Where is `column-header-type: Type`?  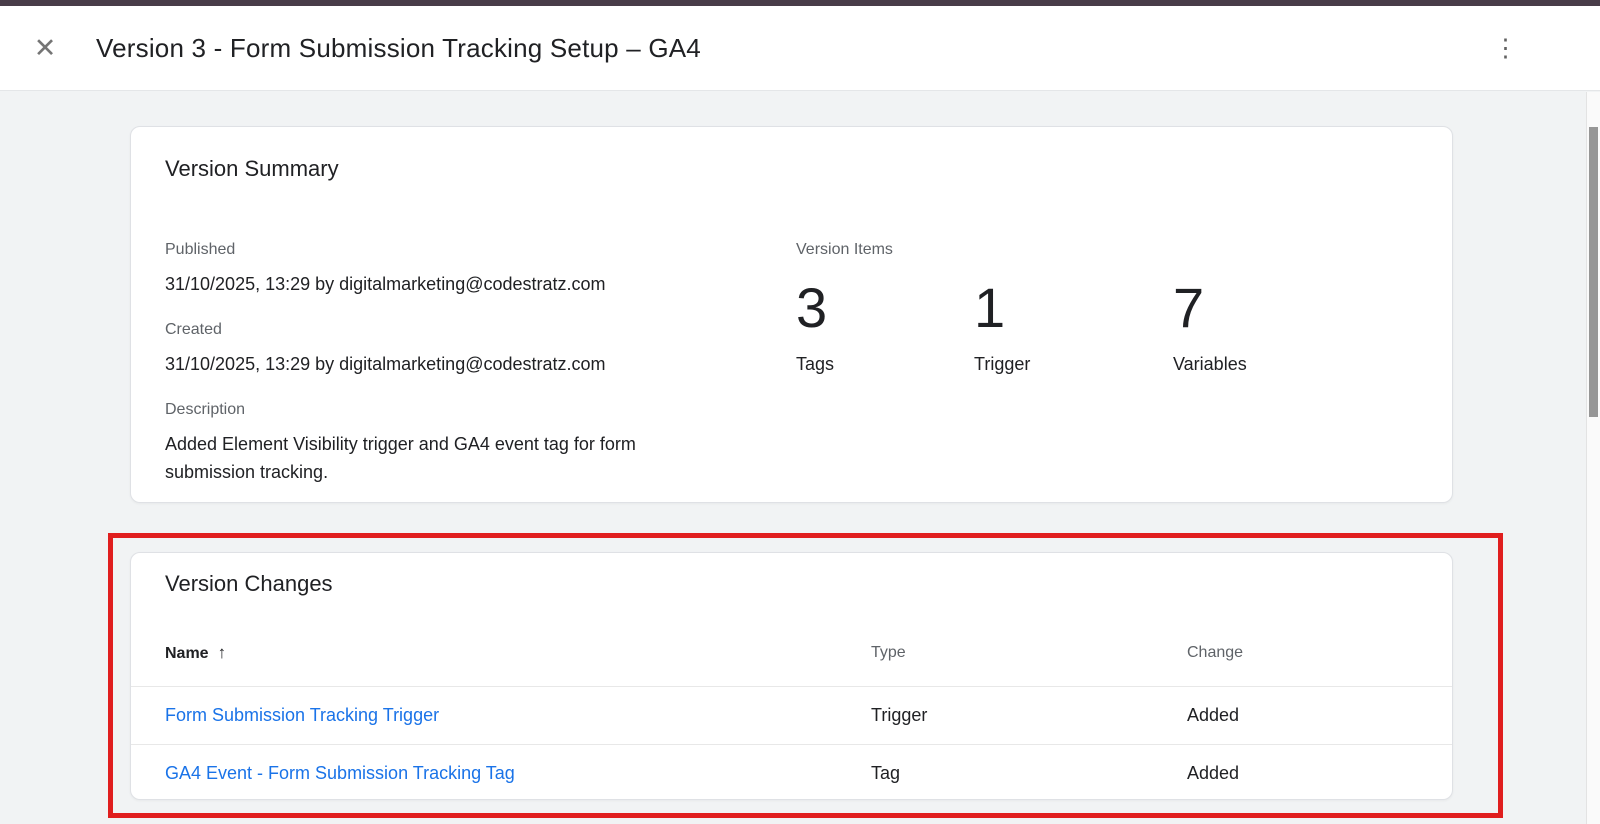
column-header-type: Type is located at coordinates (1029, 653).